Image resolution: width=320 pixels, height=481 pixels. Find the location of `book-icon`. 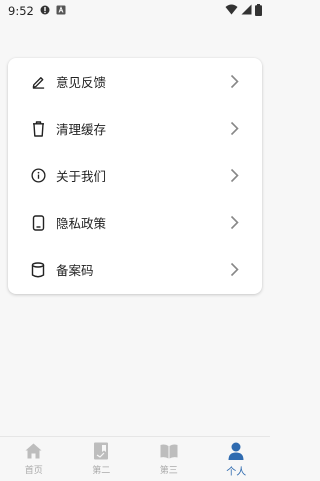

book-icon is located at coordinates (169, 451).